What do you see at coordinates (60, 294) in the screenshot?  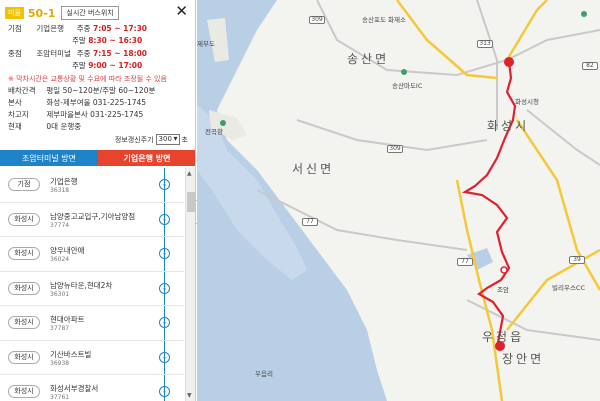 I see `stop-id: 36301` at bounding box center [60, 294].